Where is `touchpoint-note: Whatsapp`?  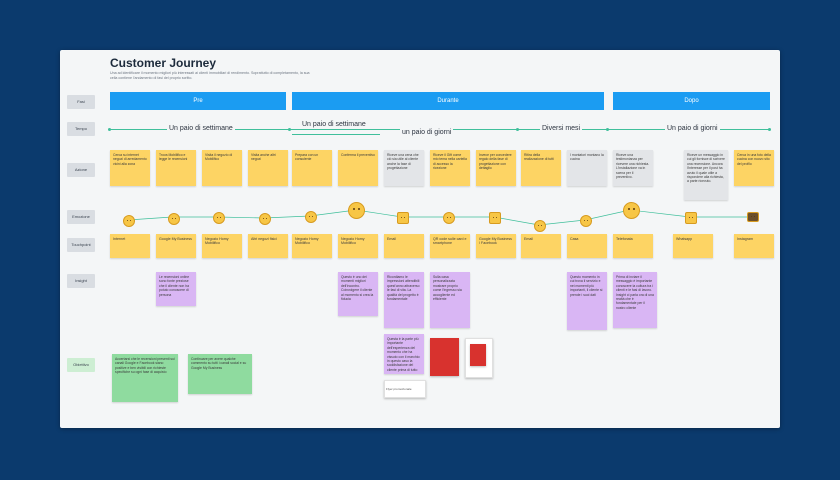 touchpoint-note: Whatsapp is located at coordinates (693, 246).